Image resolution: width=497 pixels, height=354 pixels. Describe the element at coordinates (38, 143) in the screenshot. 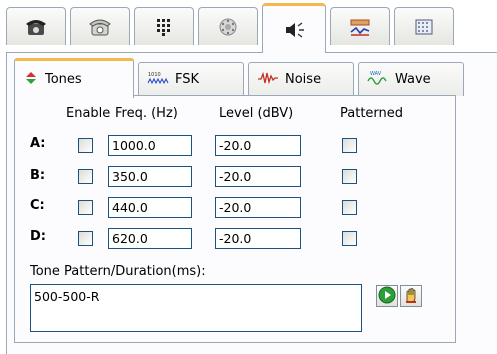

I see `tone-a-label: A:` at that location.